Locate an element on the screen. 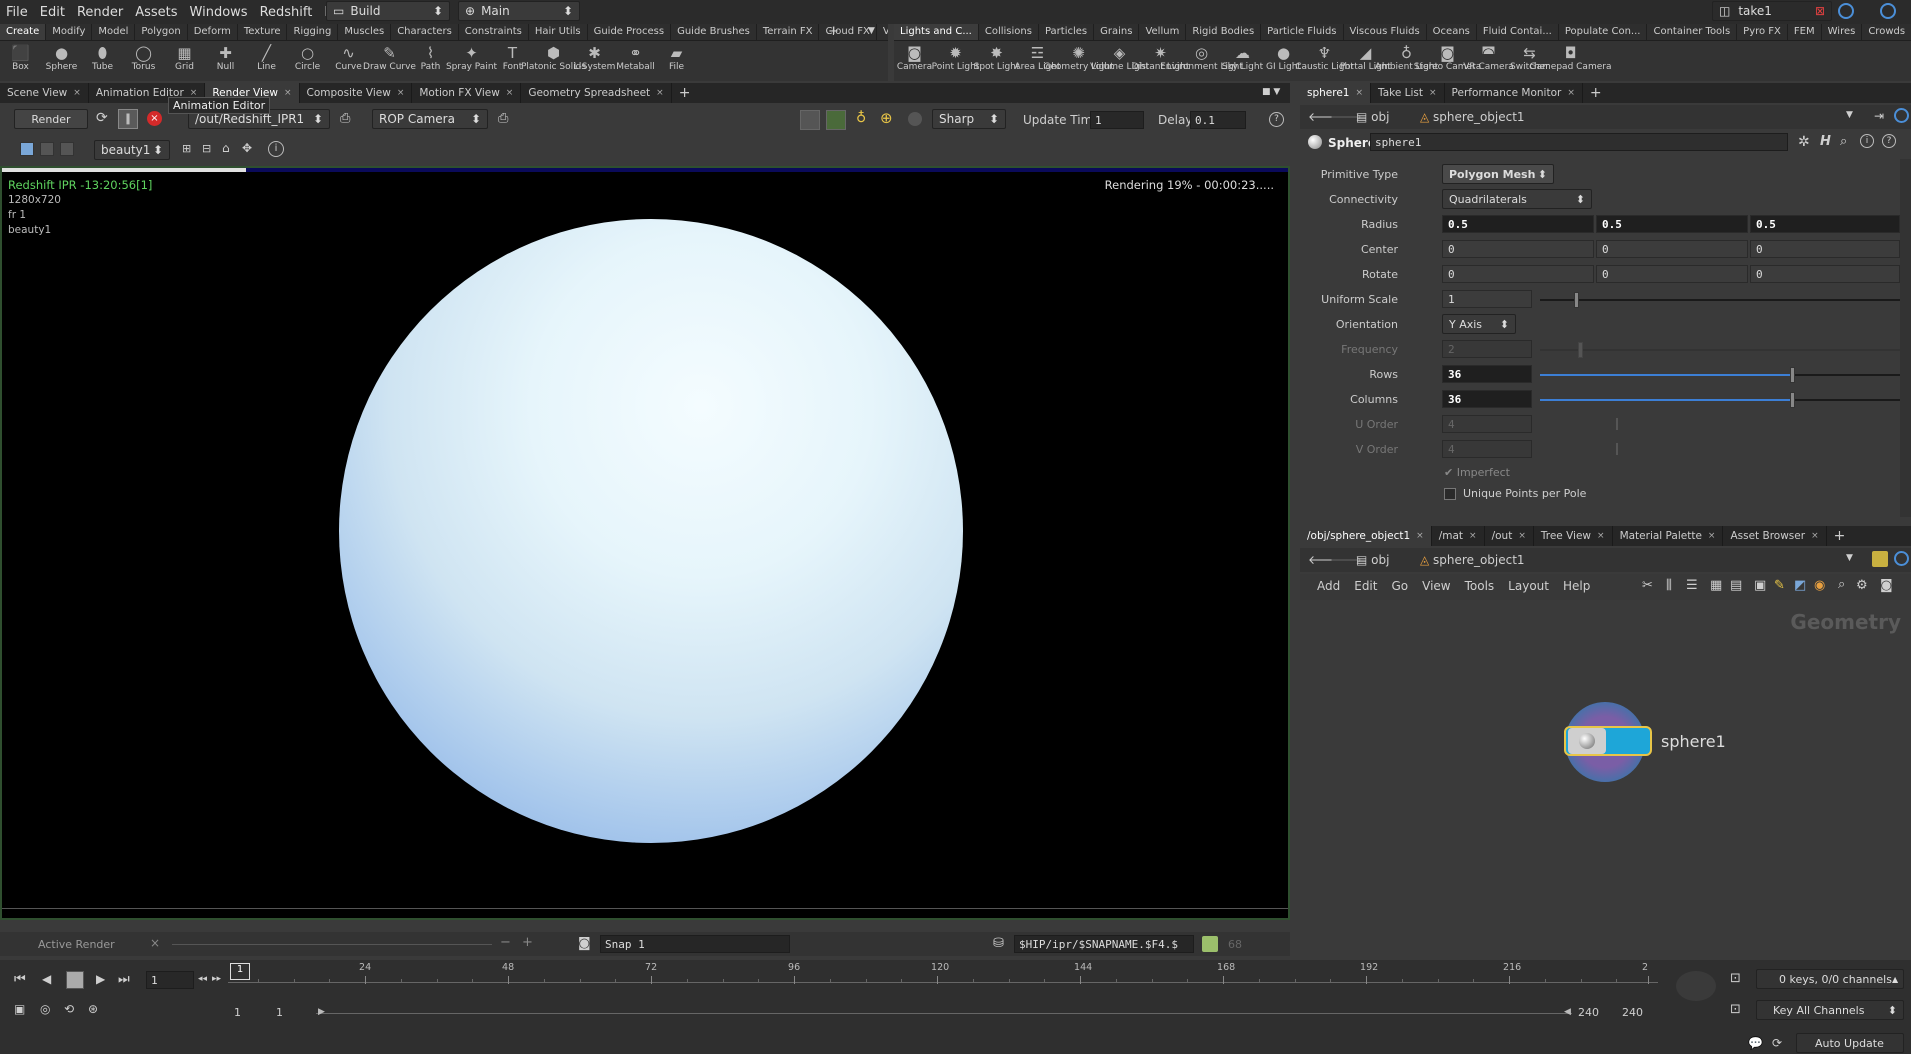  help-circle-icon is located at coordinates (1846, 11).